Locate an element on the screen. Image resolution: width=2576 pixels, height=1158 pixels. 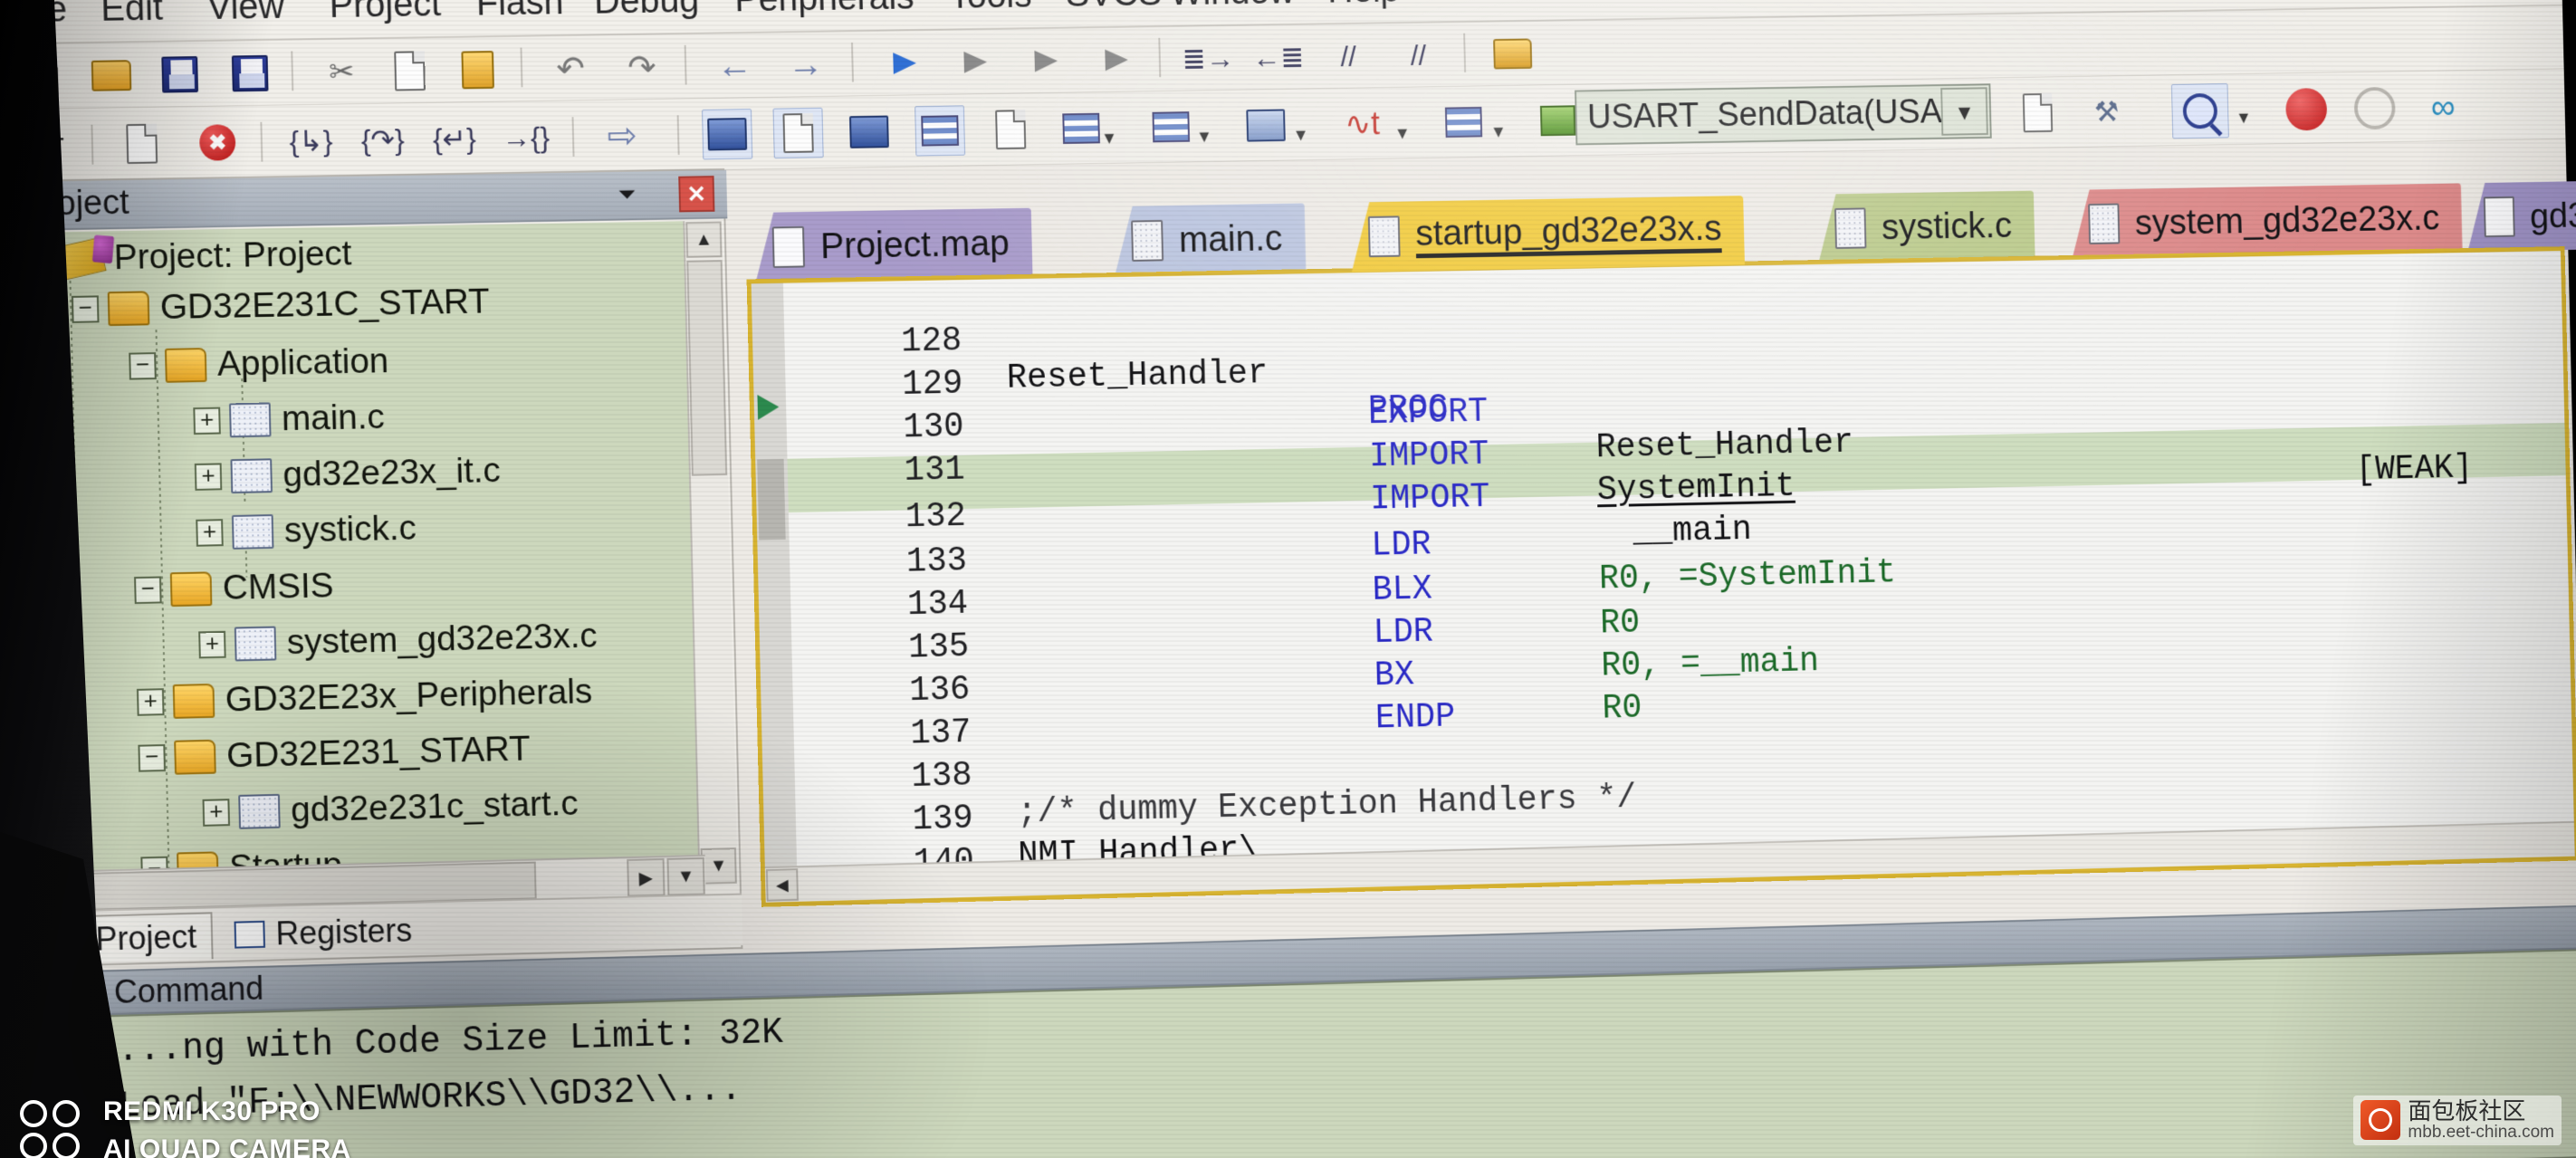
editor-tab-systick-c: systick.c is located at coordinates (1925, 227).